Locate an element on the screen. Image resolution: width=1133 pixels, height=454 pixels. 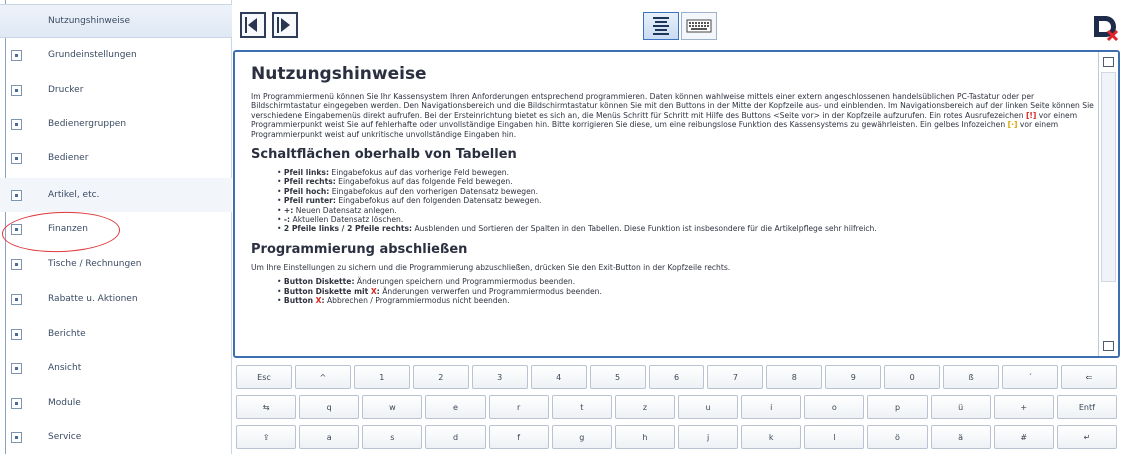
keyboard-key: ↵ is located at coordinates (1086, 437).